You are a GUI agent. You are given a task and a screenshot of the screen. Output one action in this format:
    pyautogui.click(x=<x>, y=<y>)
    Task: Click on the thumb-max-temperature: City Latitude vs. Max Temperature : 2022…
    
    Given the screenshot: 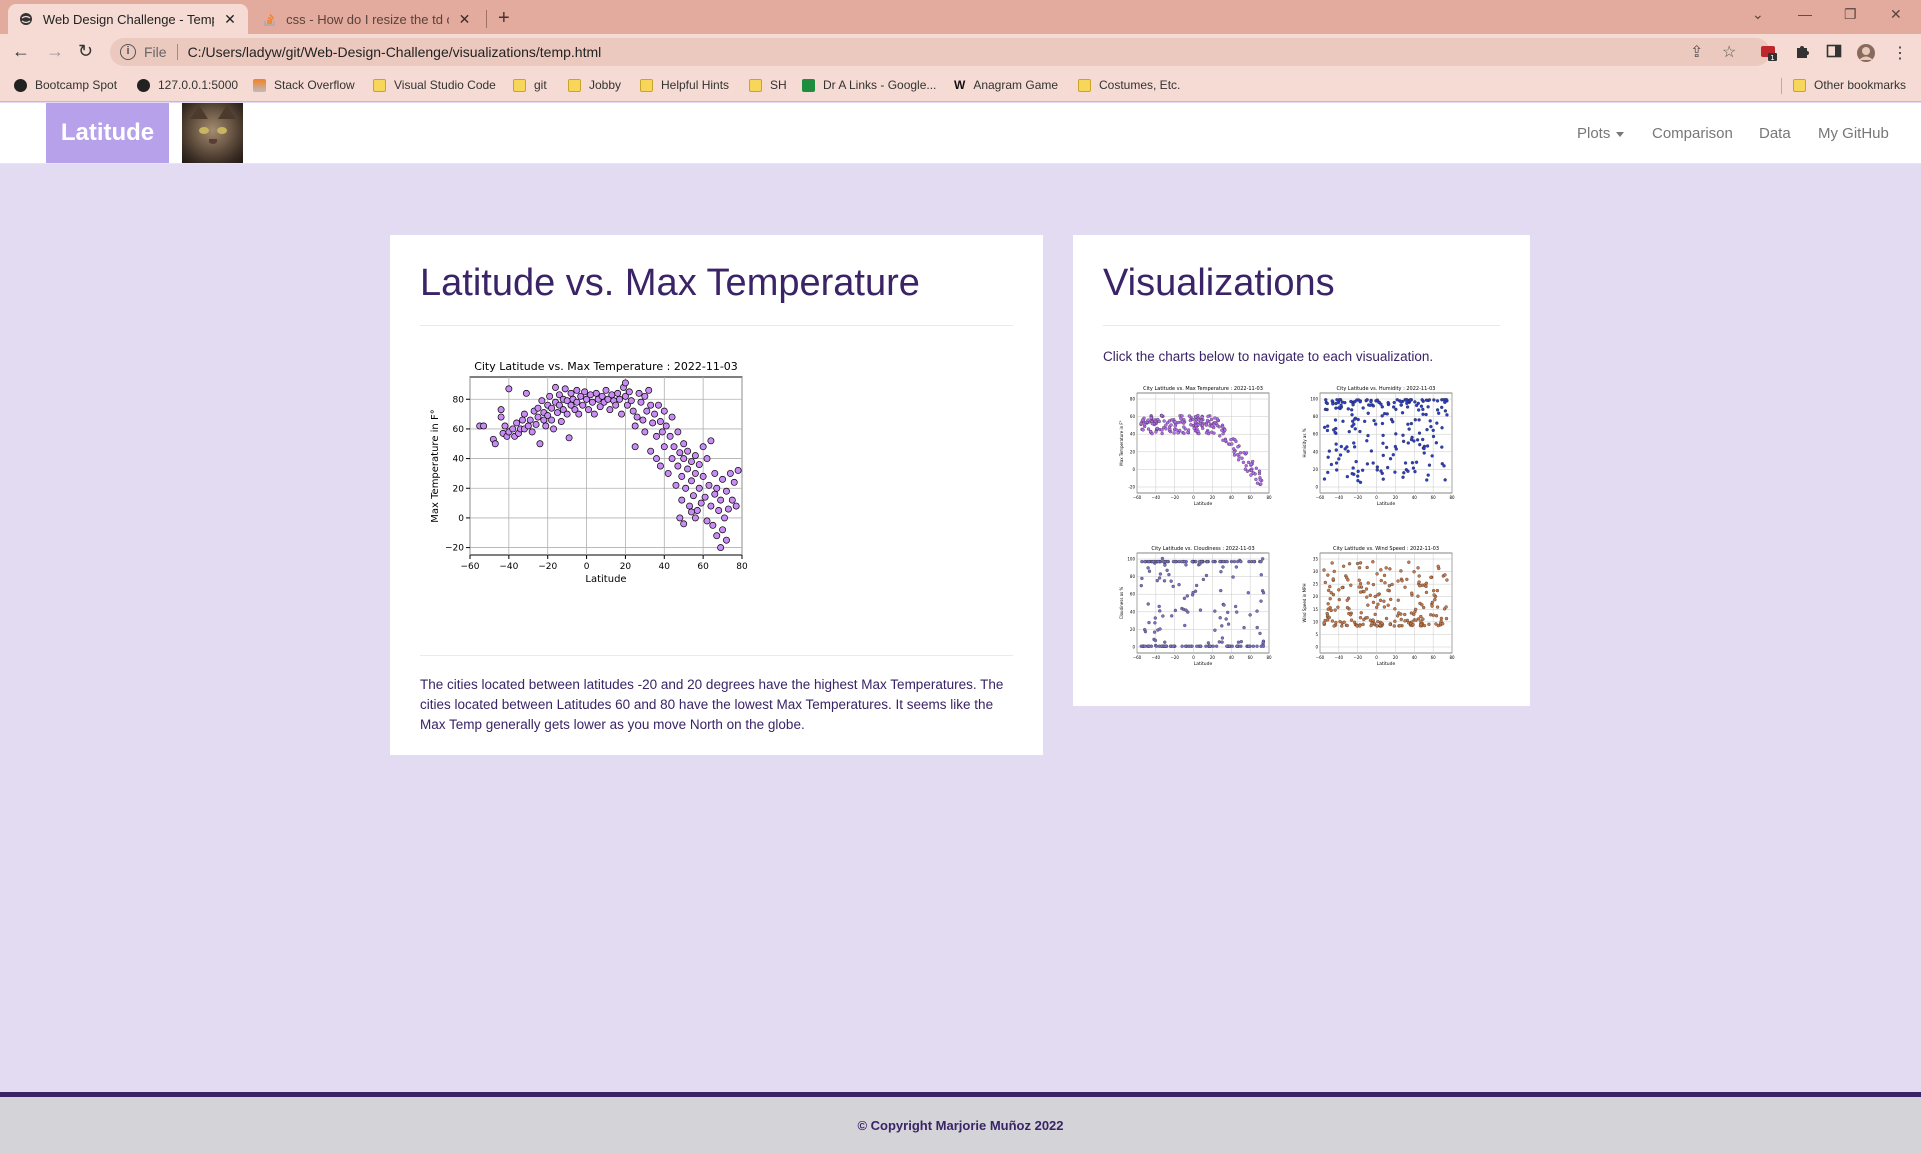 What is the action you would take?
    pyautogui.click(x=1196, y=445)
    